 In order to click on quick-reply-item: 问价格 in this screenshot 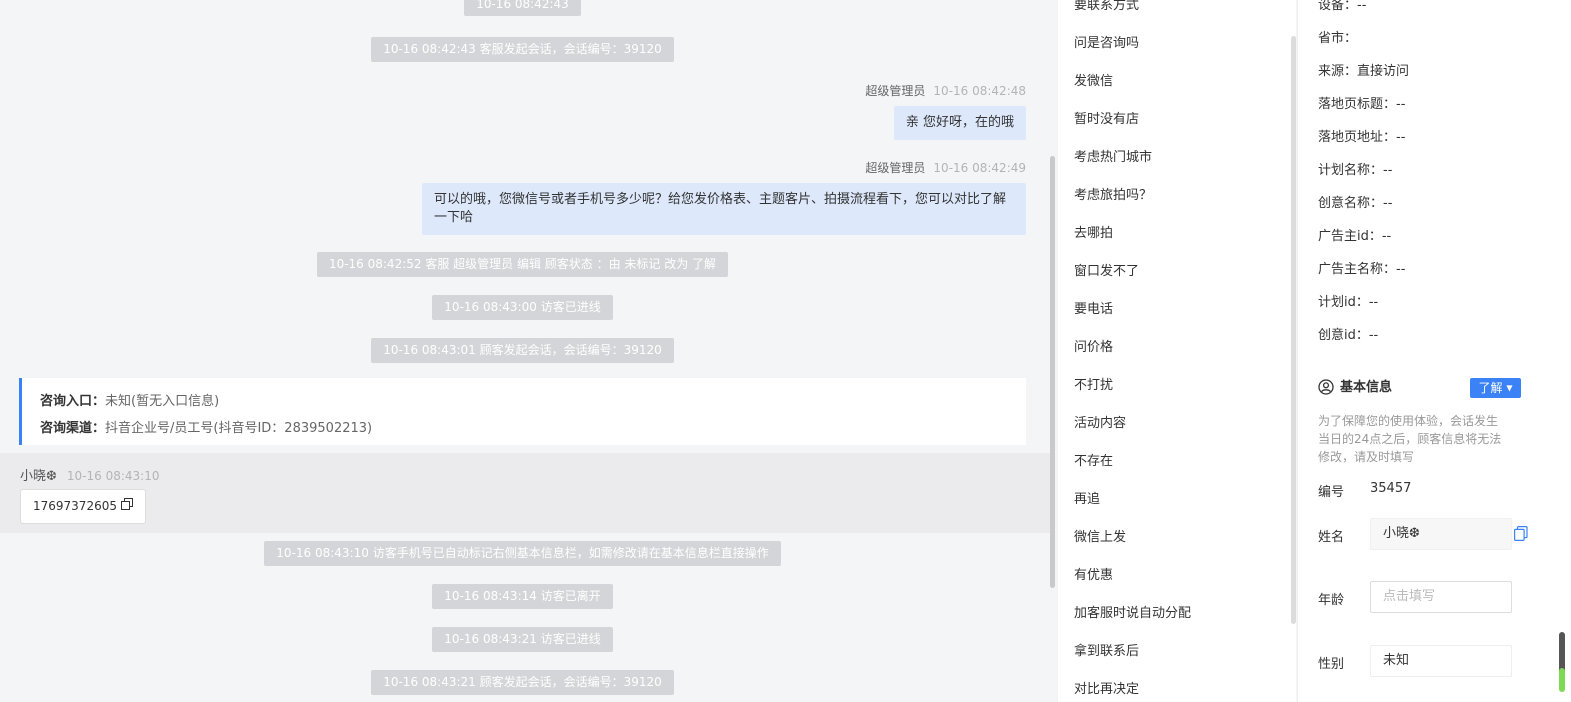, I will do `click(1093, 348)`.